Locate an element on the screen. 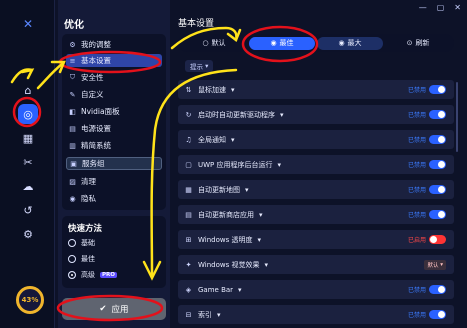 The height and width of the screenshot is (328, 467). scrollbar is located at coordinates (457, 117).